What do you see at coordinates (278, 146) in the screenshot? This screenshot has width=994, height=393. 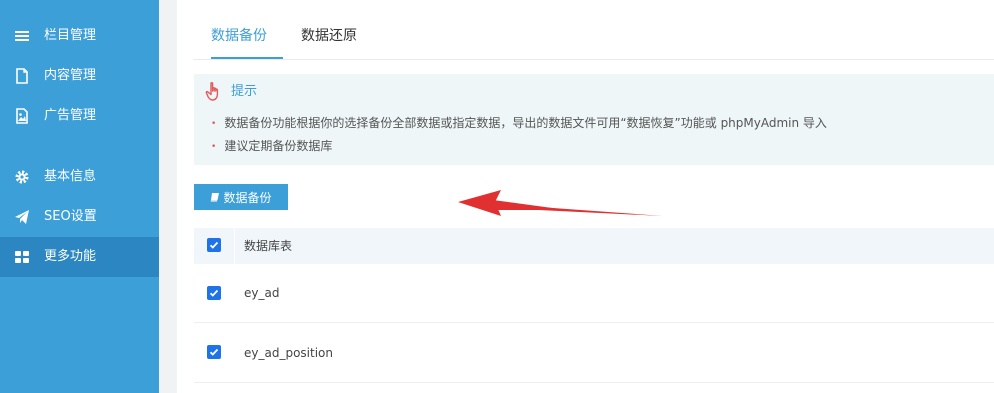 I see `tip-line-text: 建议定期备份数据库` at bounding box center [278, 146].